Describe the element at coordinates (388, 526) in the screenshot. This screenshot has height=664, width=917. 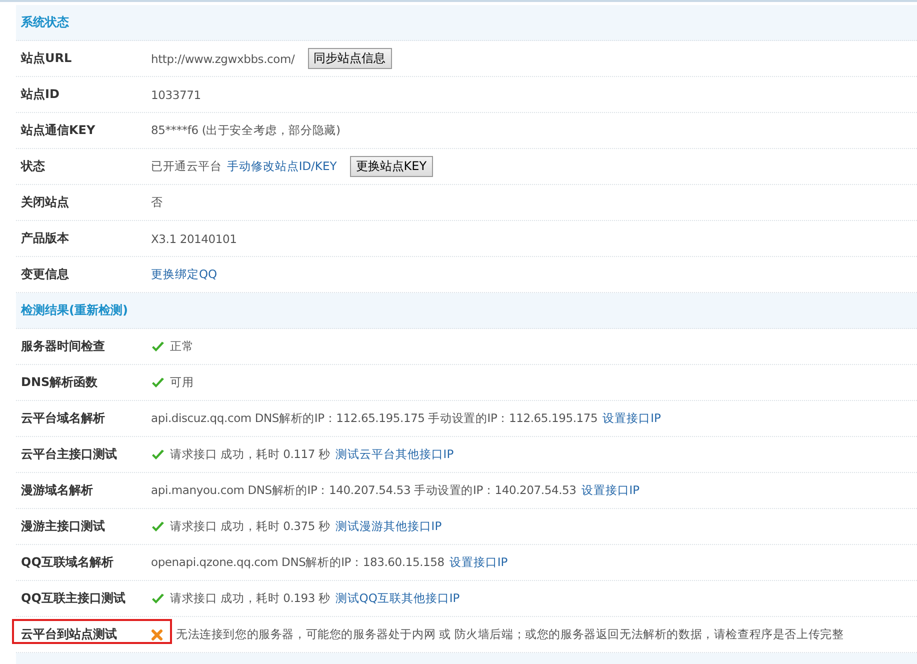
I see `link: 测试漫游其他接口IP` at that location.